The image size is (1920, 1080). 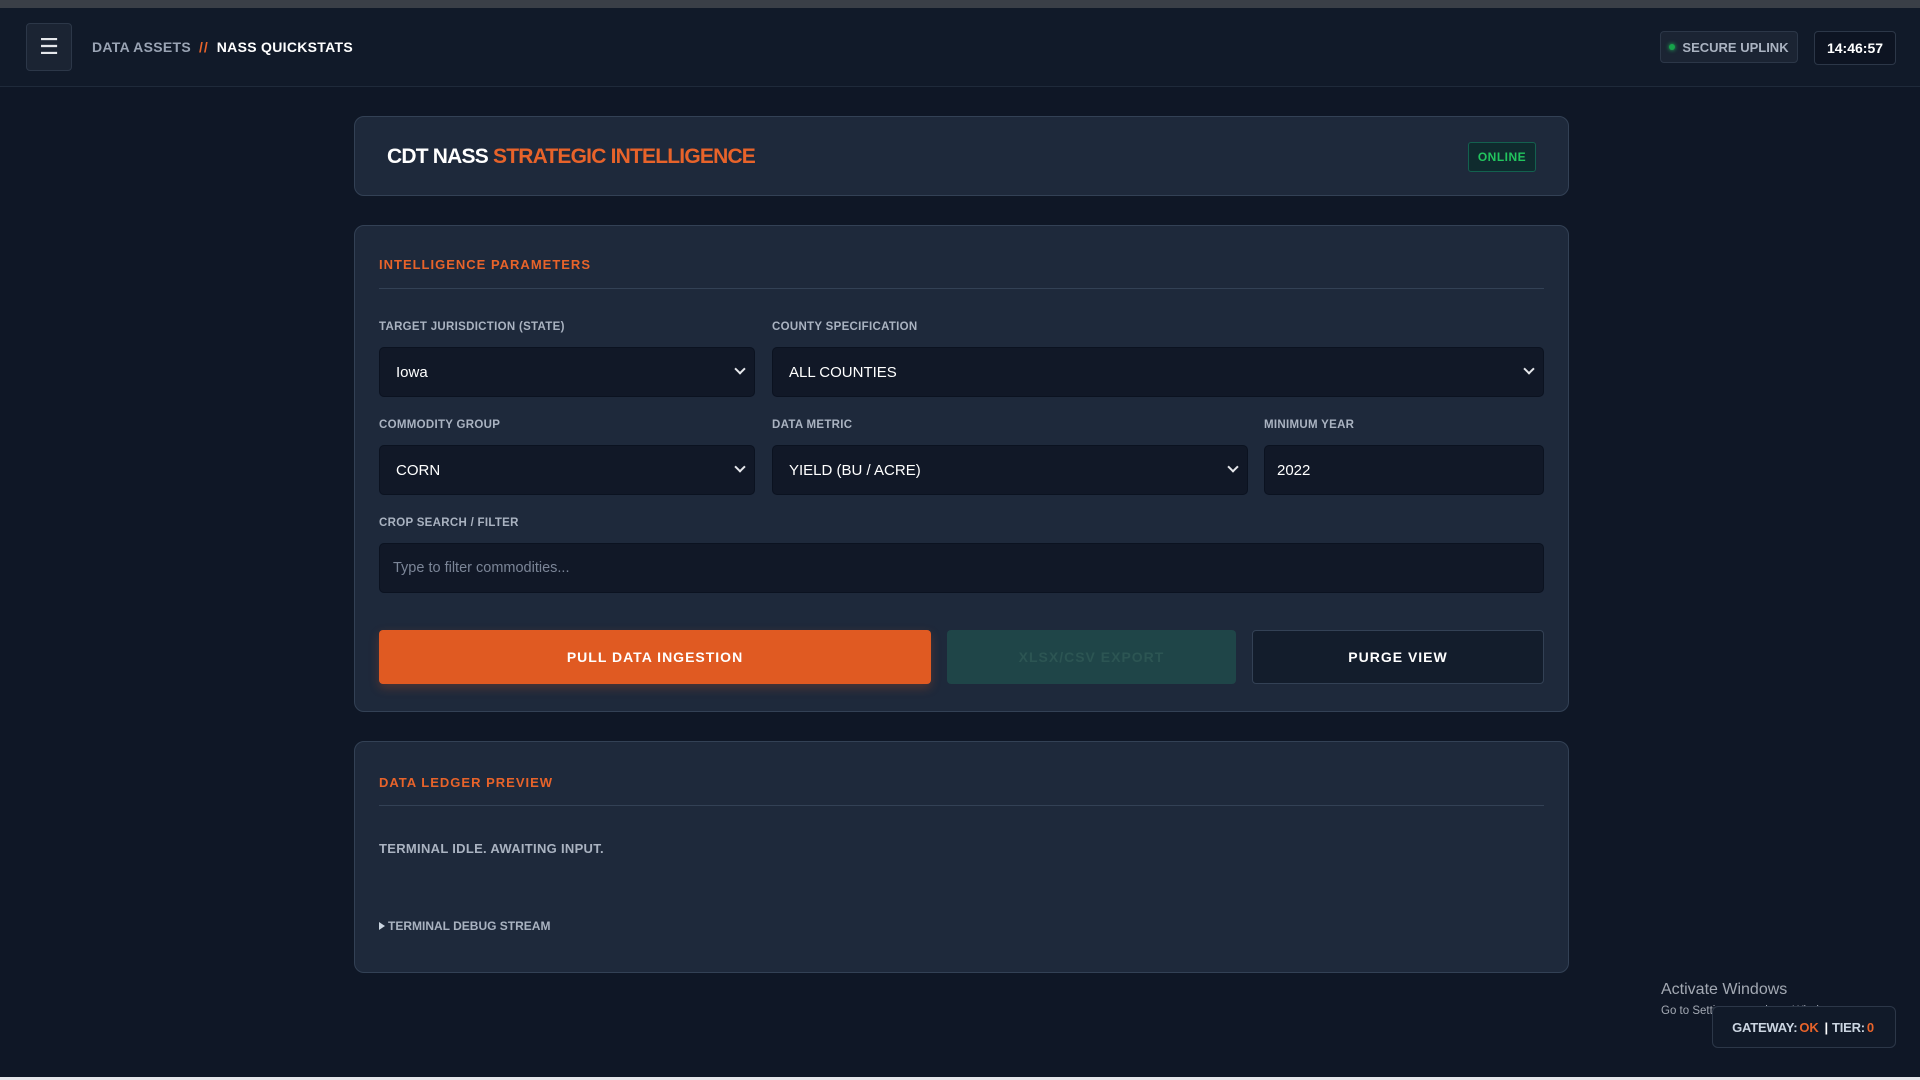 What do you see at coordinates (1502, 157) in the screenshot?
I see `status-badge: ONLINE` at bounding box center [1502, 157].